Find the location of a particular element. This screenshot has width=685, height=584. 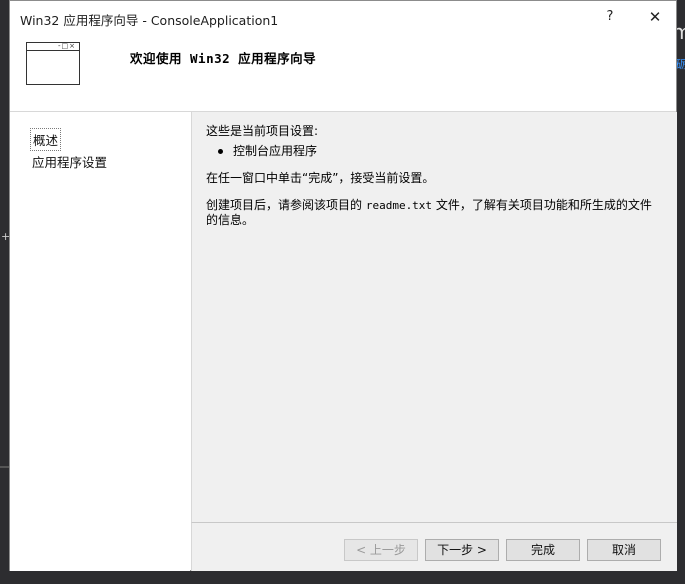

bullet-icon is located at coordinates (220, 151).